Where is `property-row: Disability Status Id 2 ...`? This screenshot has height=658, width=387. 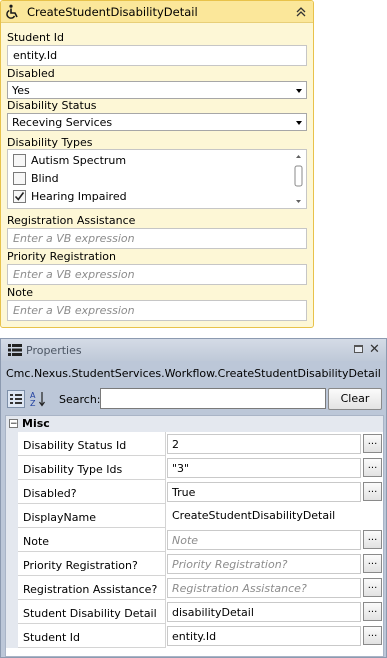
property-row: Disability Status Id 2 ... is located at coordinates (194, 444).